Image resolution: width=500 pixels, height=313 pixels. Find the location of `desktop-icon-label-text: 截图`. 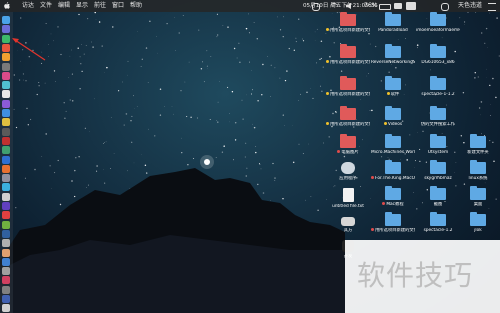

desktop-icon-label-text: 截图 is located at coordinates (438, 204).